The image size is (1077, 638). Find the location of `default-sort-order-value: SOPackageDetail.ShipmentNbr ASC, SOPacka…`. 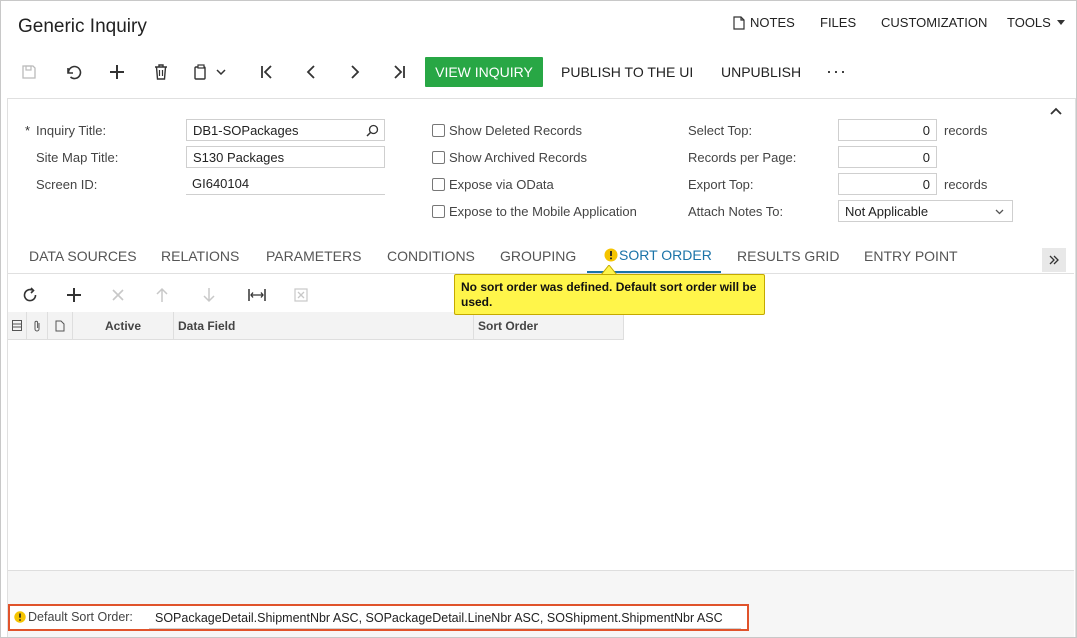

default-sort-order-value: SOPackageDetail.ShipmentNbr ASC, SOPacka… is located at coordinates (445, 619).